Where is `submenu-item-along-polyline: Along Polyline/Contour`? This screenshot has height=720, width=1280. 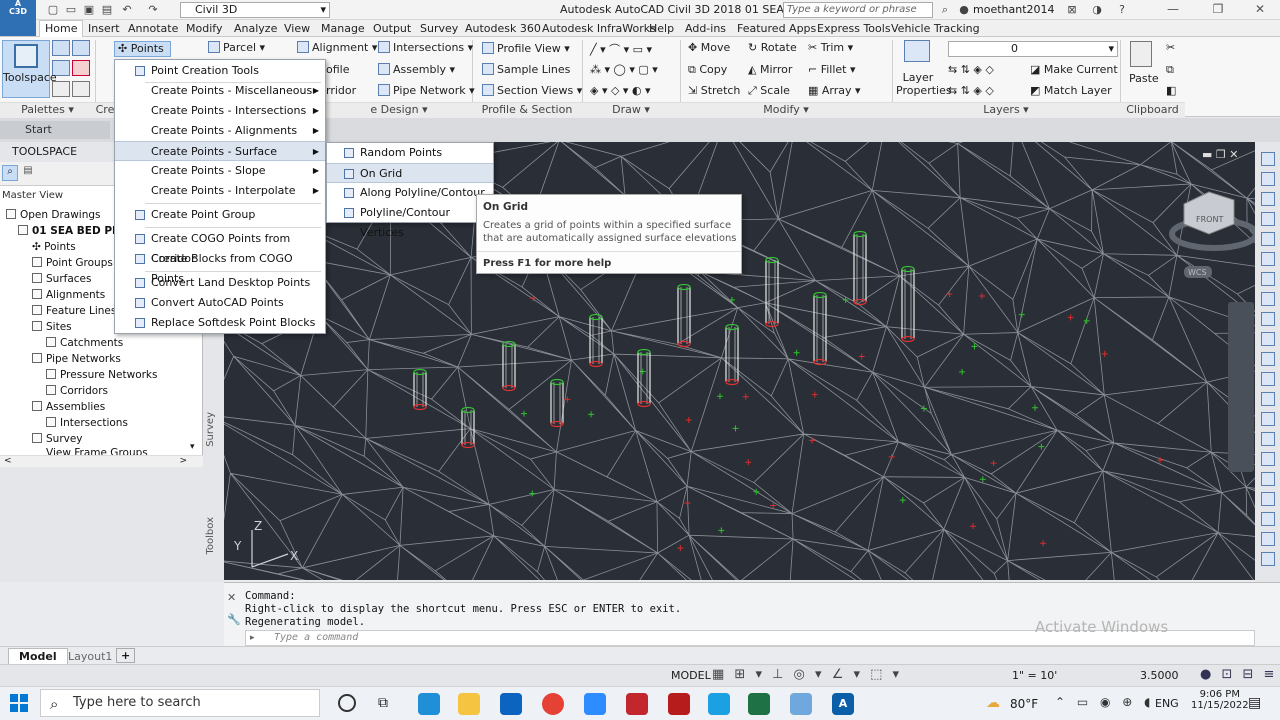 submenu-item-along-polyline: Along Polyline/Contour is located at coordinates (410, 193).